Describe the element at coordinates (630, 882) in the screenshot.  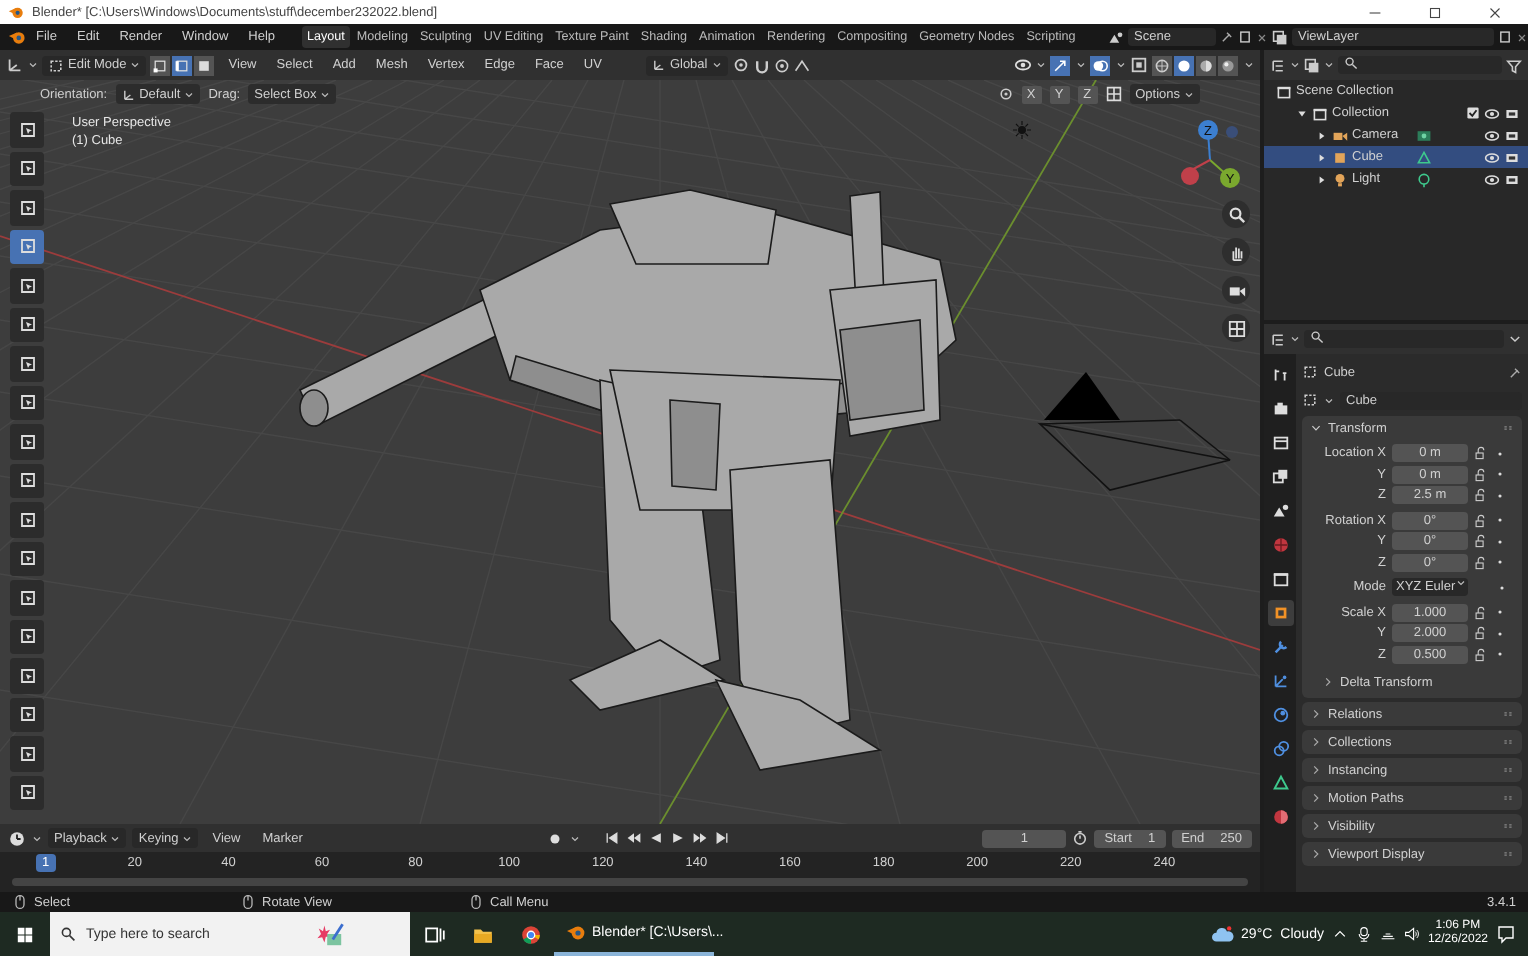
I see `scrollbar` at that location.